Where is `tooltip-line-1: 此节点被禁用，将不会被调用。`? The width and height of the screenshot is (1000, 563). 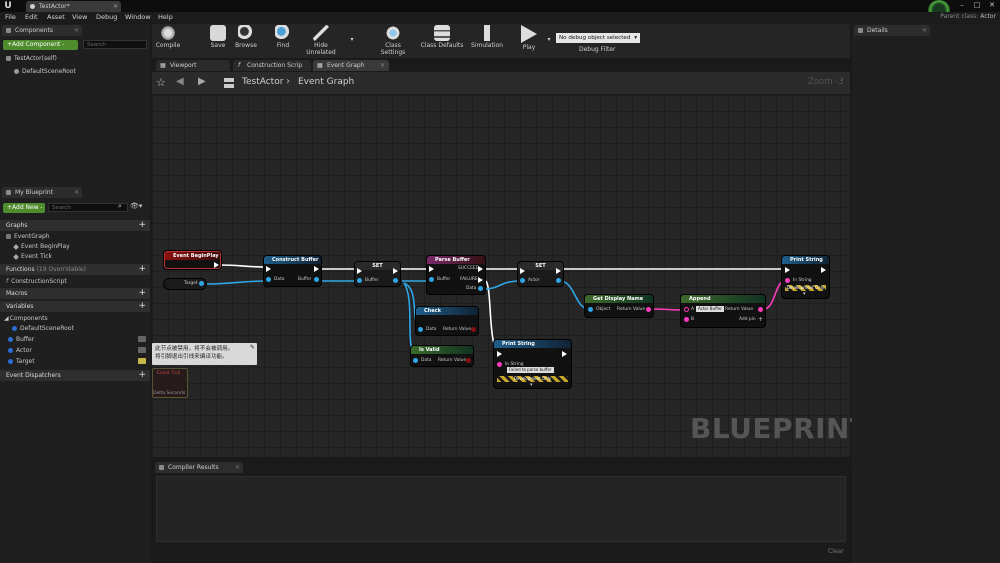 tooltip-line-1: 此节点被禁用，将不会被调用。 is located at coordinates (194, 349).